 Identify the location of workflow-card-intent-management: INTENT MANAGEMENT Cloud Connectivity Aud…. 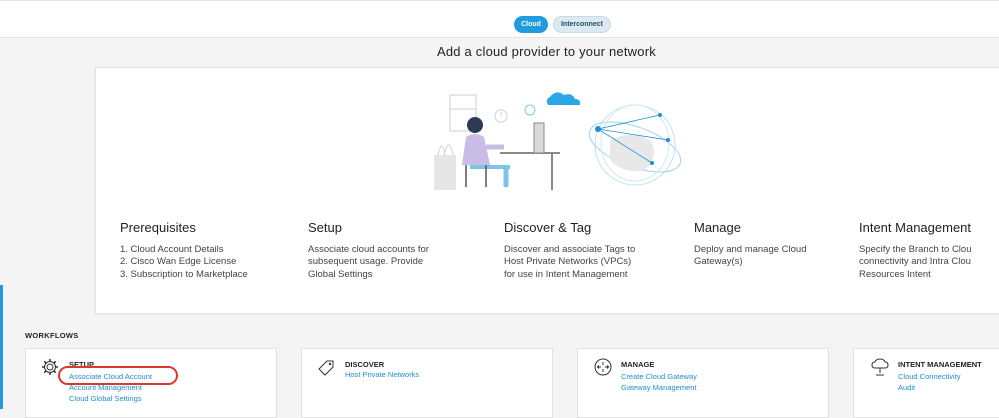
(926, 383).